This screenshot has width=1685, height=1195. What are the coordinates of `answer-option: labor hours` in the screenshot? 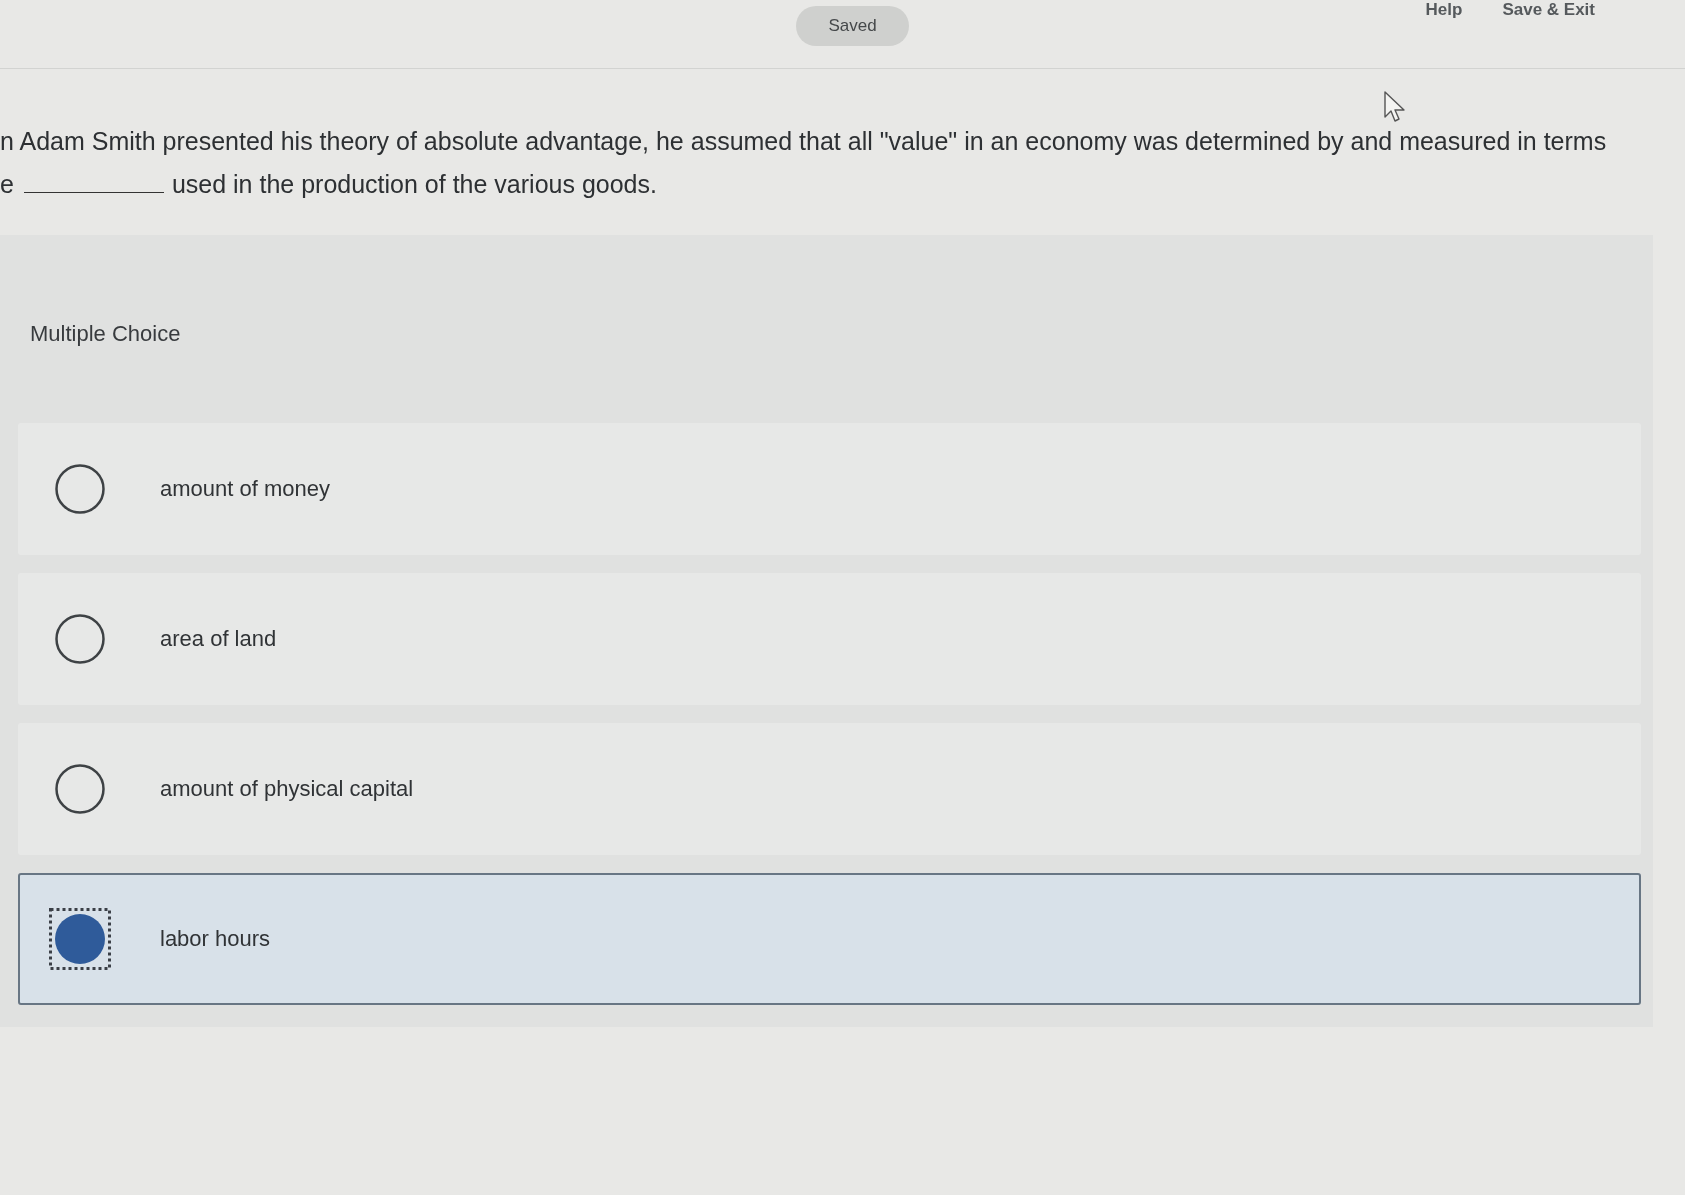 It's located at (829, 939).